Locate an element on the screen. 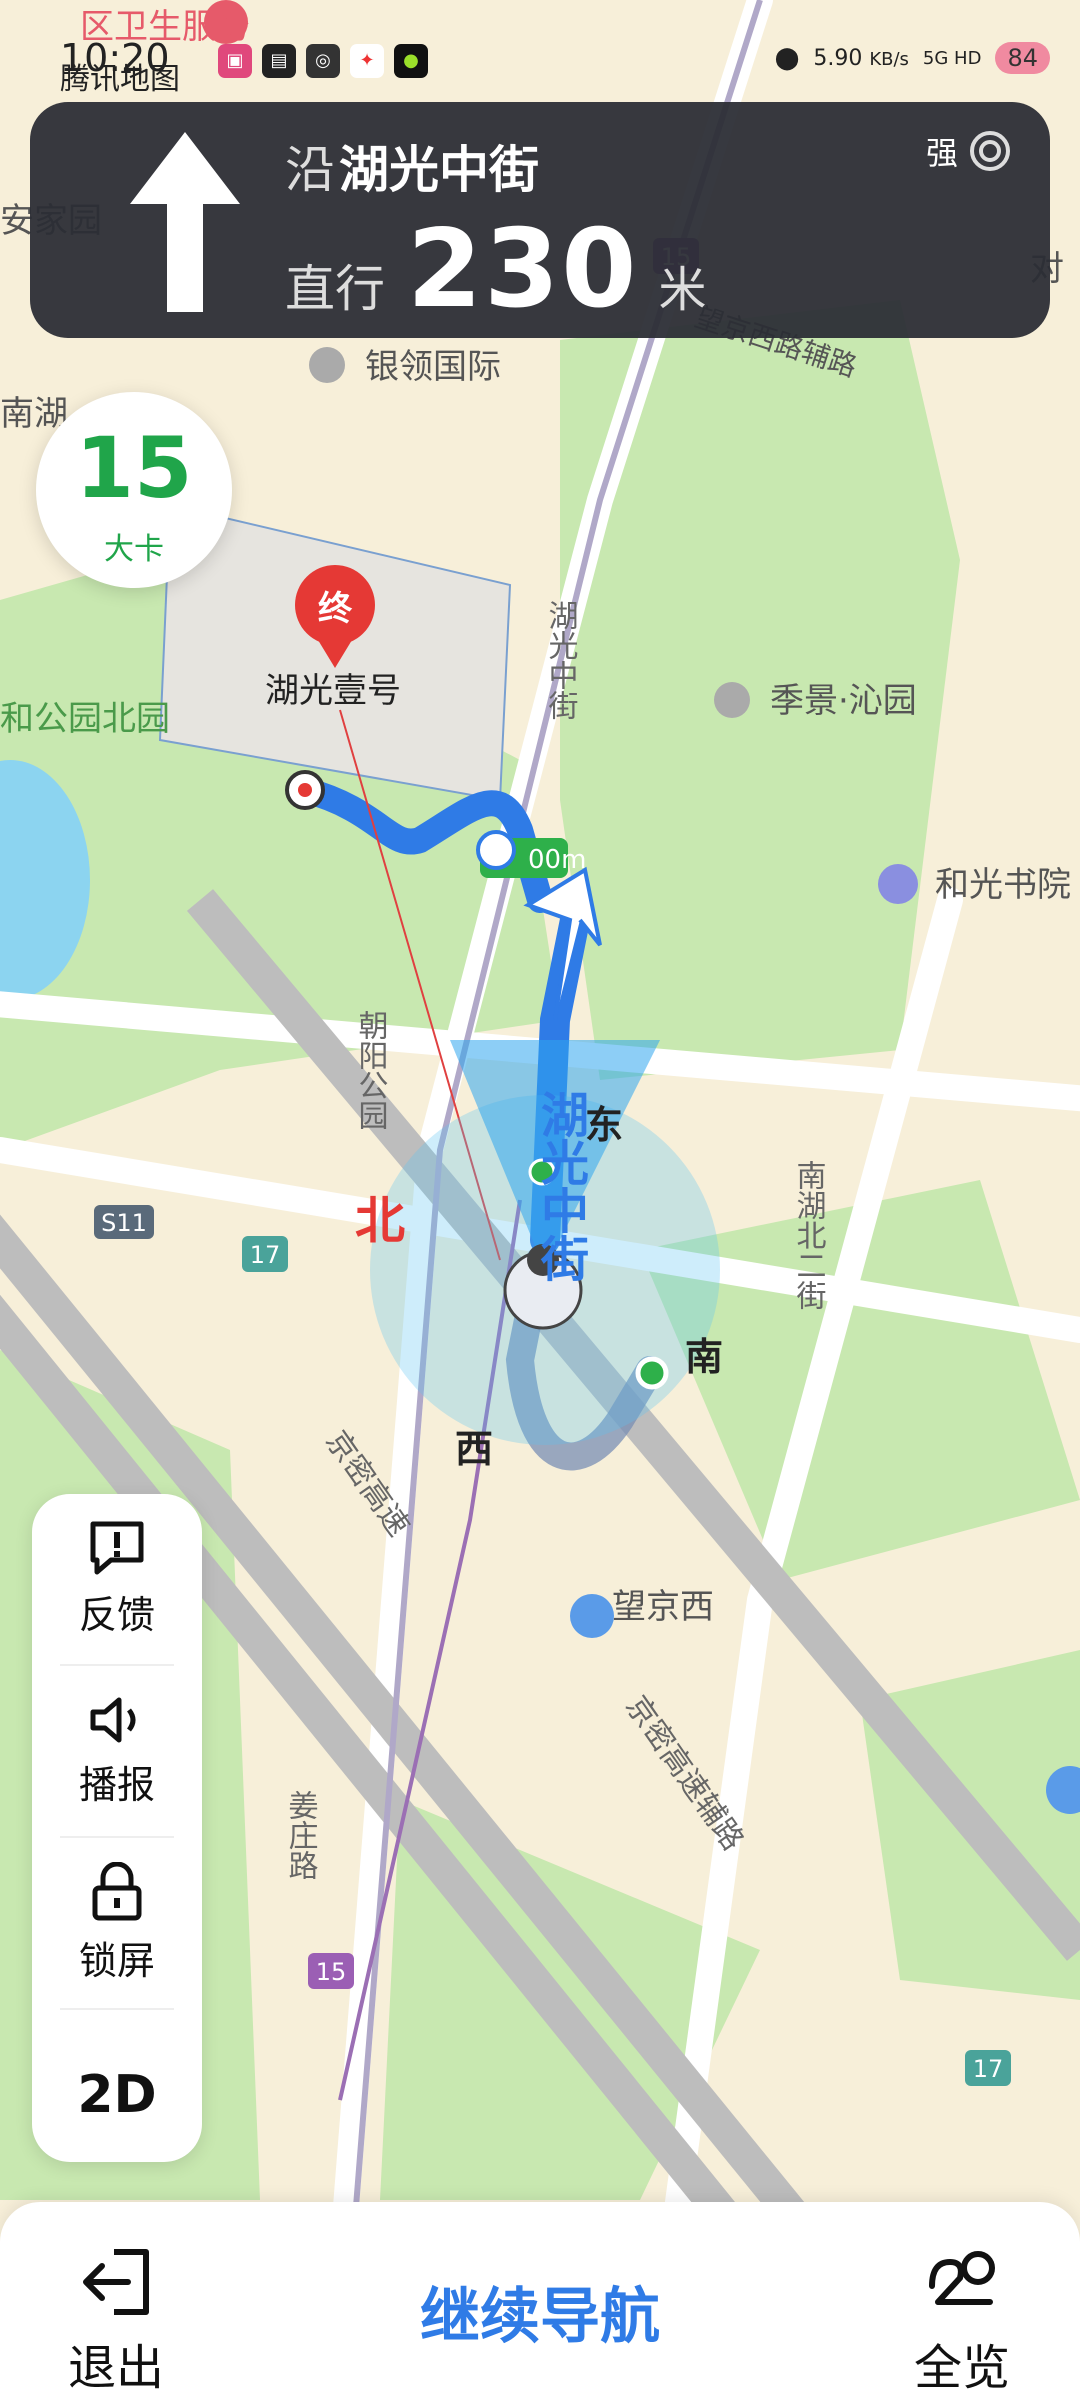 This screenshot has height=2408, width=1080. navigation-banner: 沿湖光中街 直行 230 米 强 is located at coordinates (540, 220).